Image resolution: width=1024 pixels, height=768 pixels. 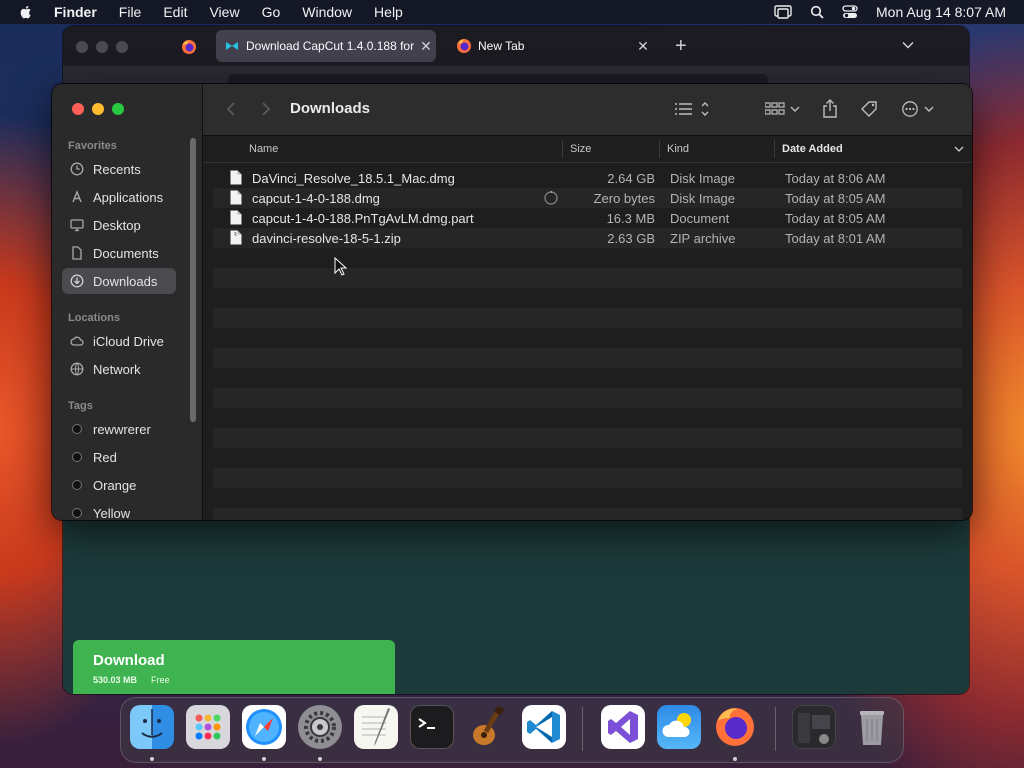 I want to click on apple-menu-icon, so click(x=26, y=12).